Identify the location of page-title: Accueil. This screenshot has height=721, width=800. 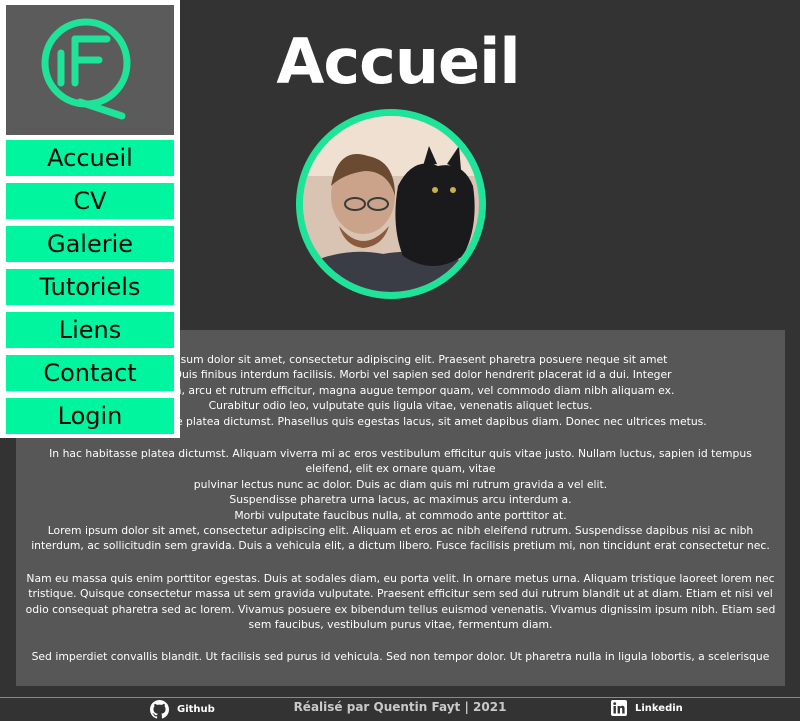
(398, 61).